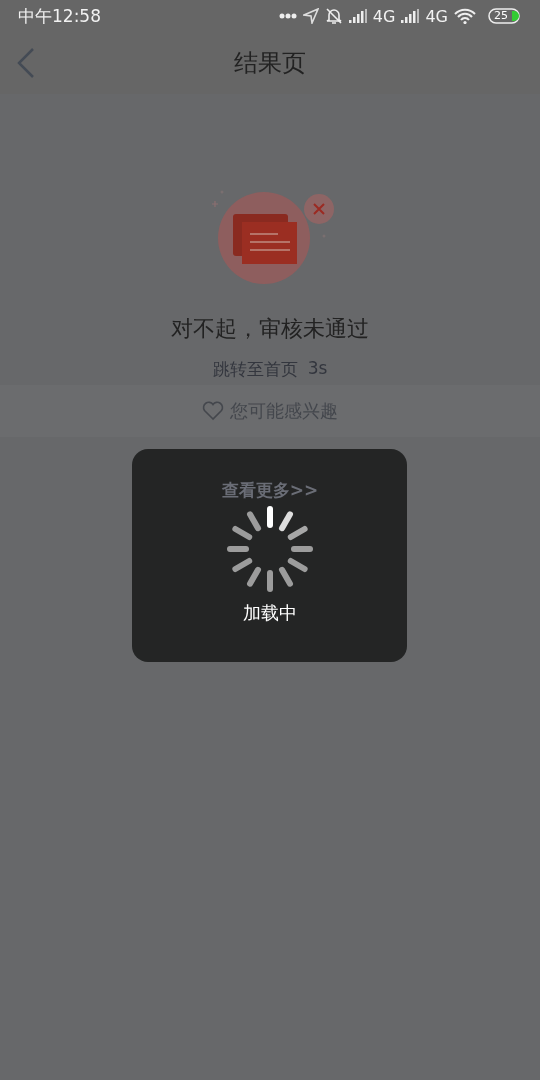 This screenshot has height=1080, width=540. Describe the element at coordinates (333, 16) in the screenshot. I see `muted-bell-icon` at that location.